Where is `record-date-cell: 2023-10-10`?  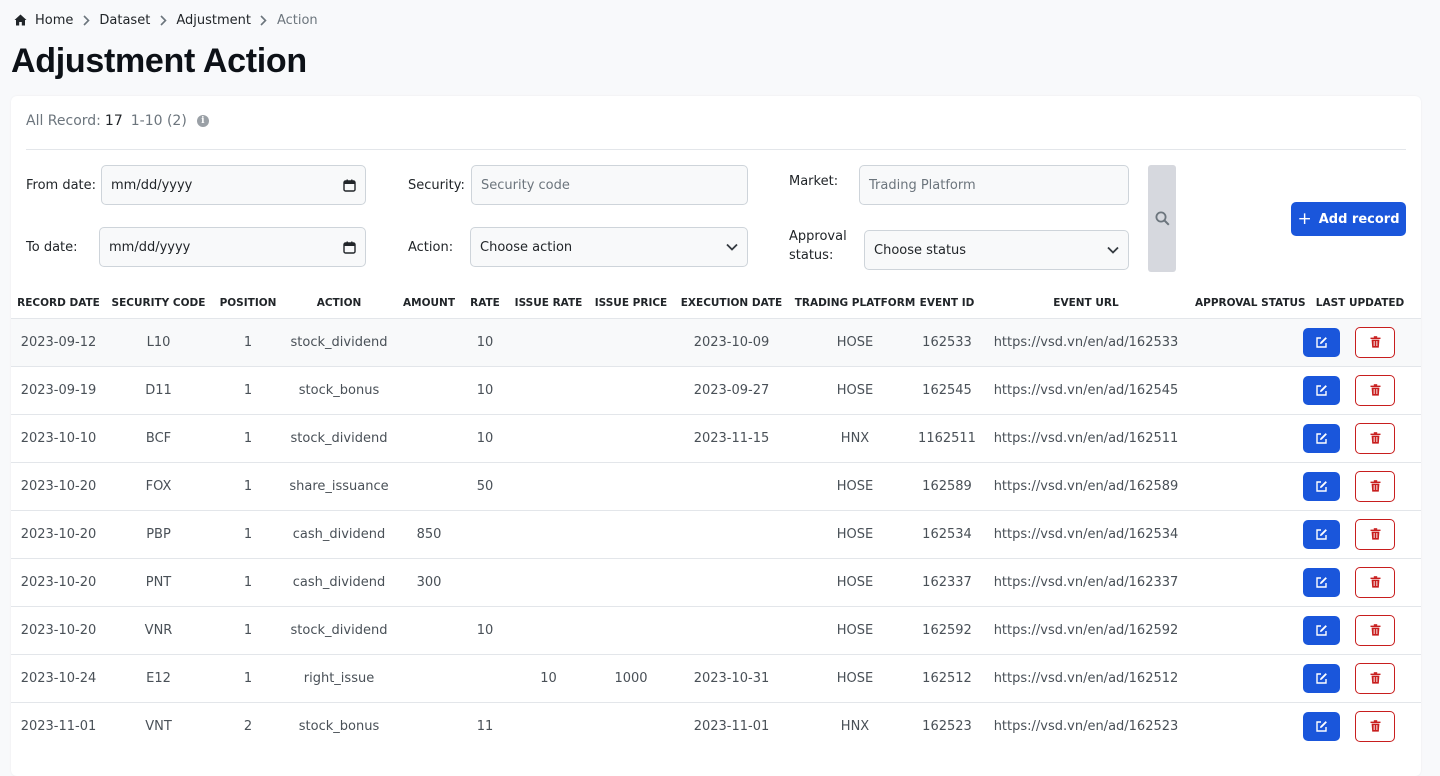
record-date-cell: 2023-10-10 is located at coordinates (58, 437).